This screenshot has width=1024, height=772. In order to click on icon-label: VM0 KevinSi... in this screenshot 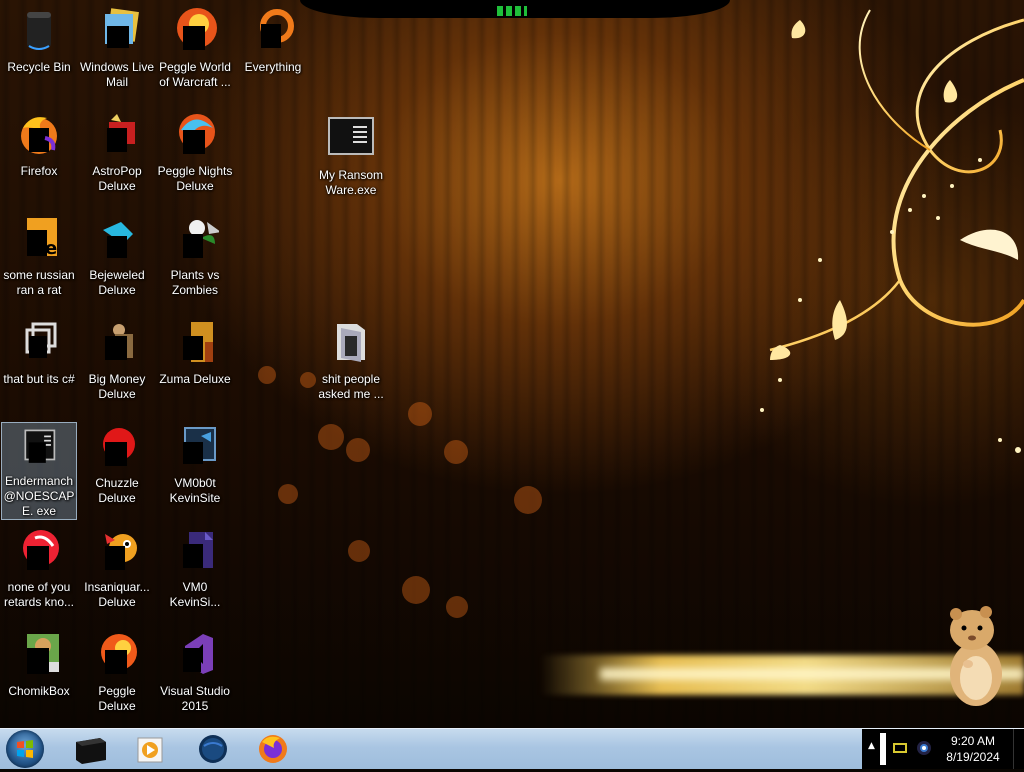, I will do `click(195, 594)`.